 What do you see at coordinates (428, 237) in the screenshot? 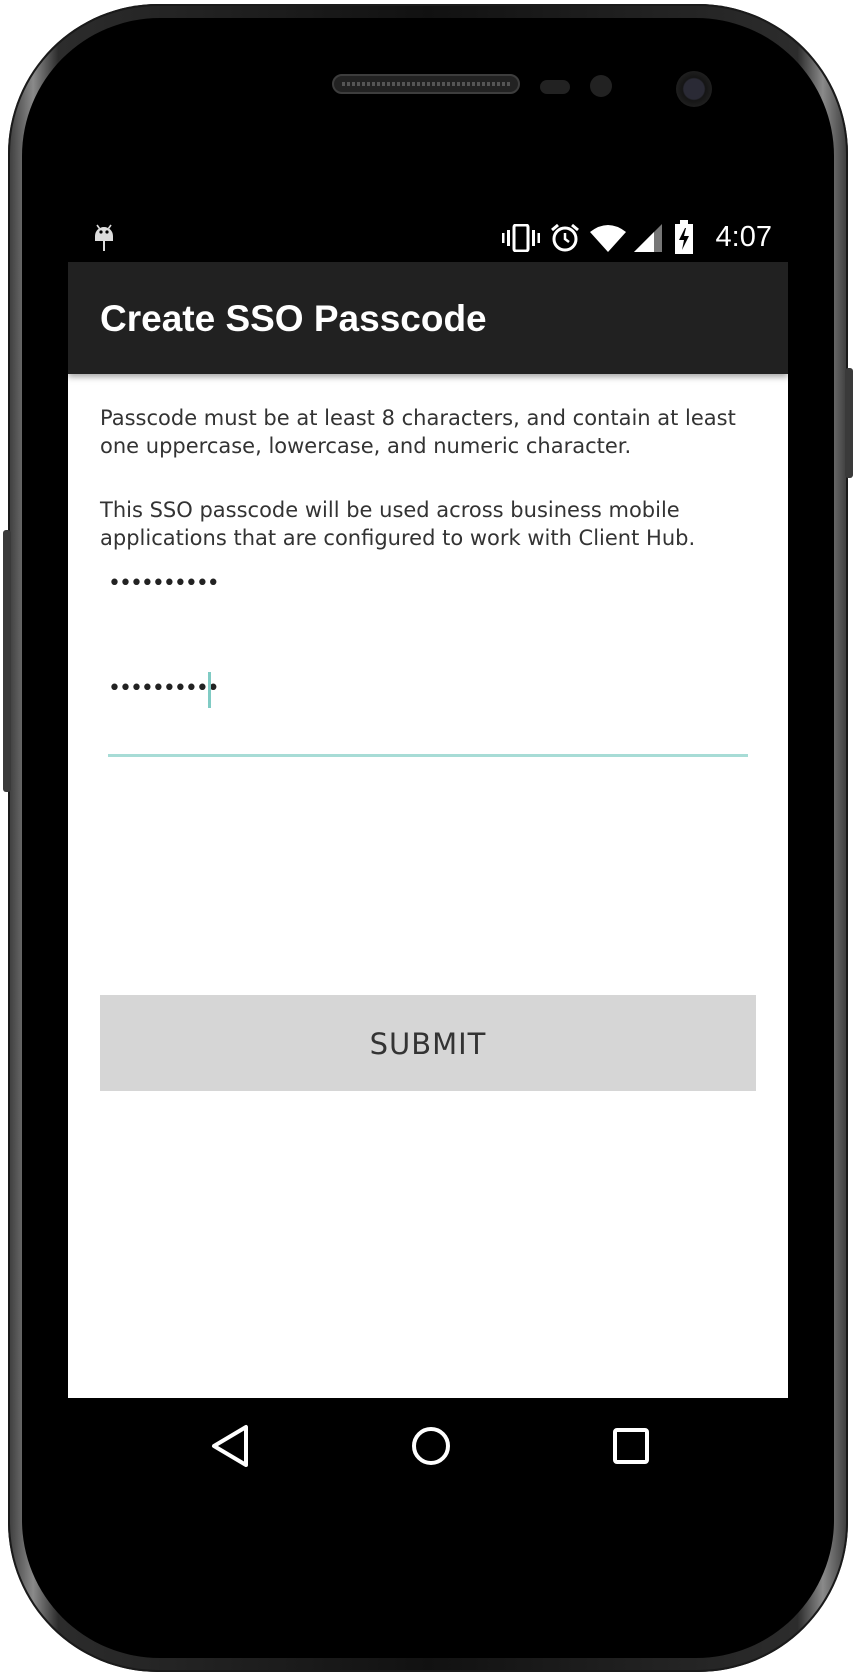
I see `status-bar: 4:07` at bounding box center [428, 237].